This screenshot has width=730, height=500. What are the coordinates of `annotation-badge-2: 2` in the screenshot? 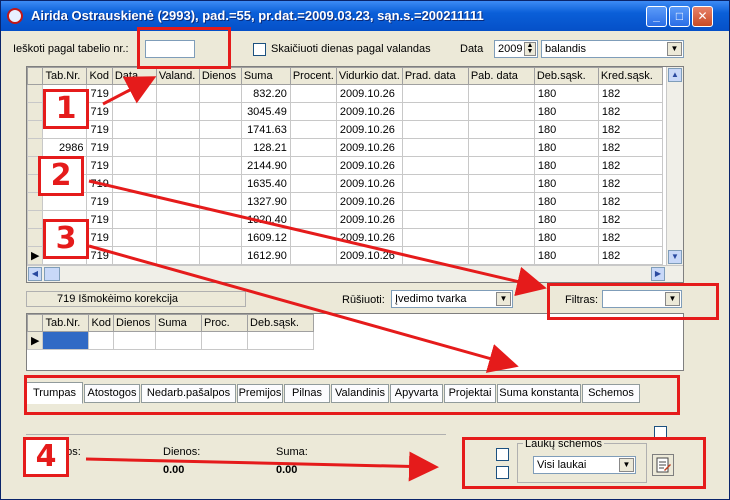 It's located at (61, 176).